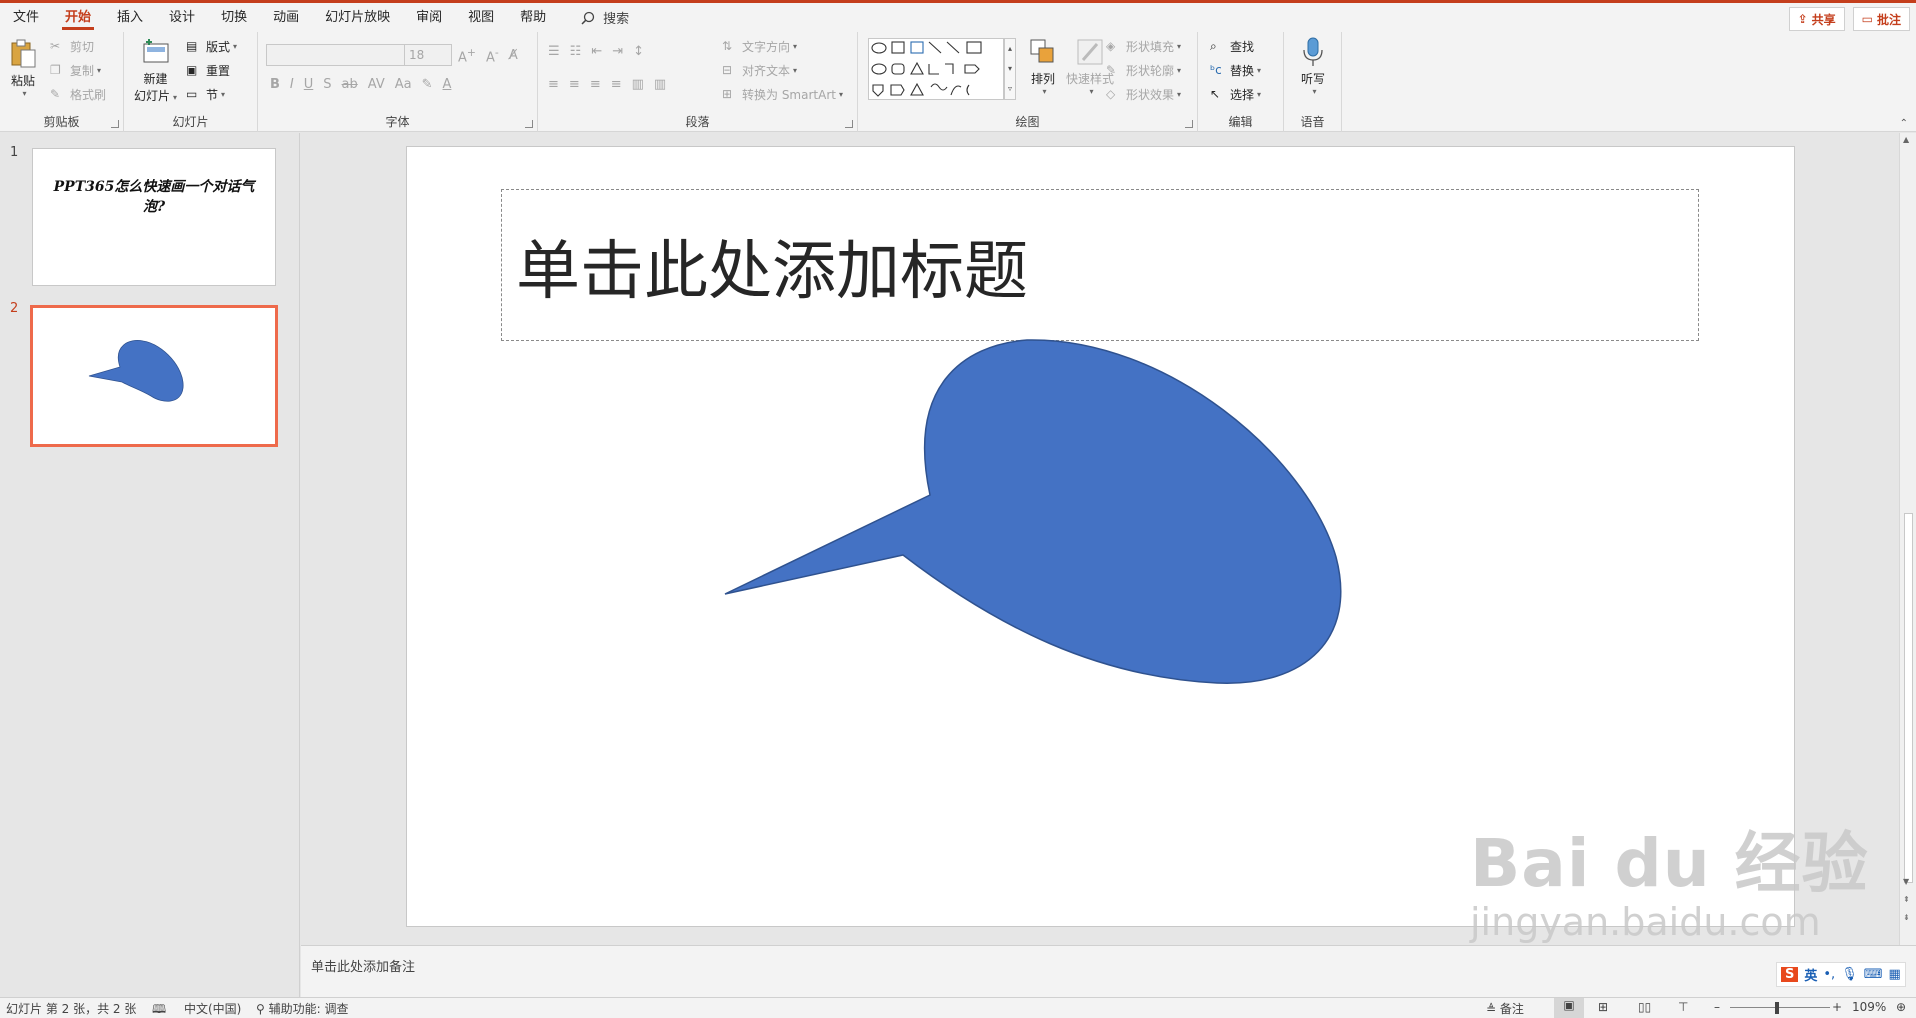 Image resolution: width=1916 pixels, height=1018 pixels. I want to click on slide-sorter-view-button: ⊞, so click(1603, 1007).